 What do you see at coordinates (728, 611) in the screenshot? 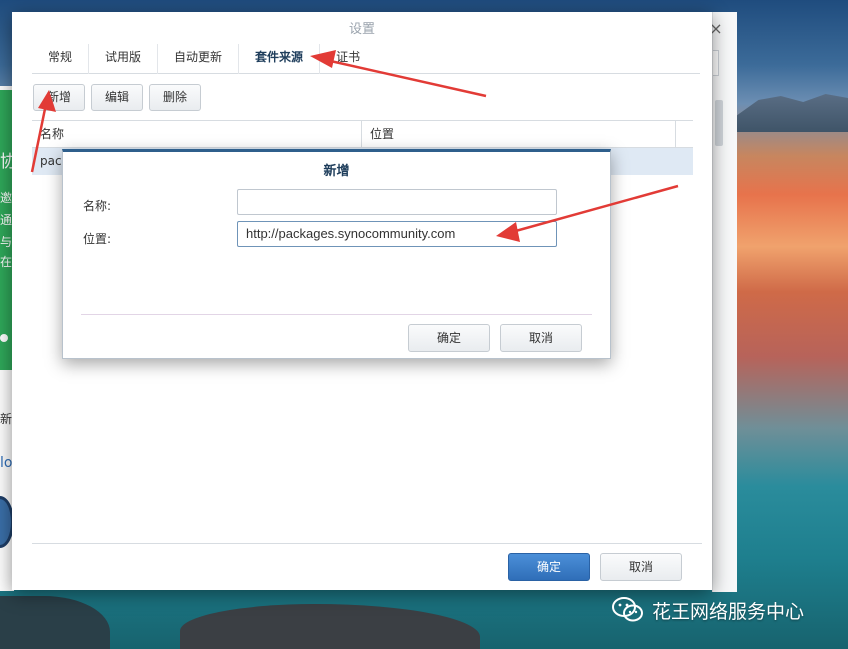
I see `watermark-text: 花王网络服务中心` at bounding box center [728, 611].